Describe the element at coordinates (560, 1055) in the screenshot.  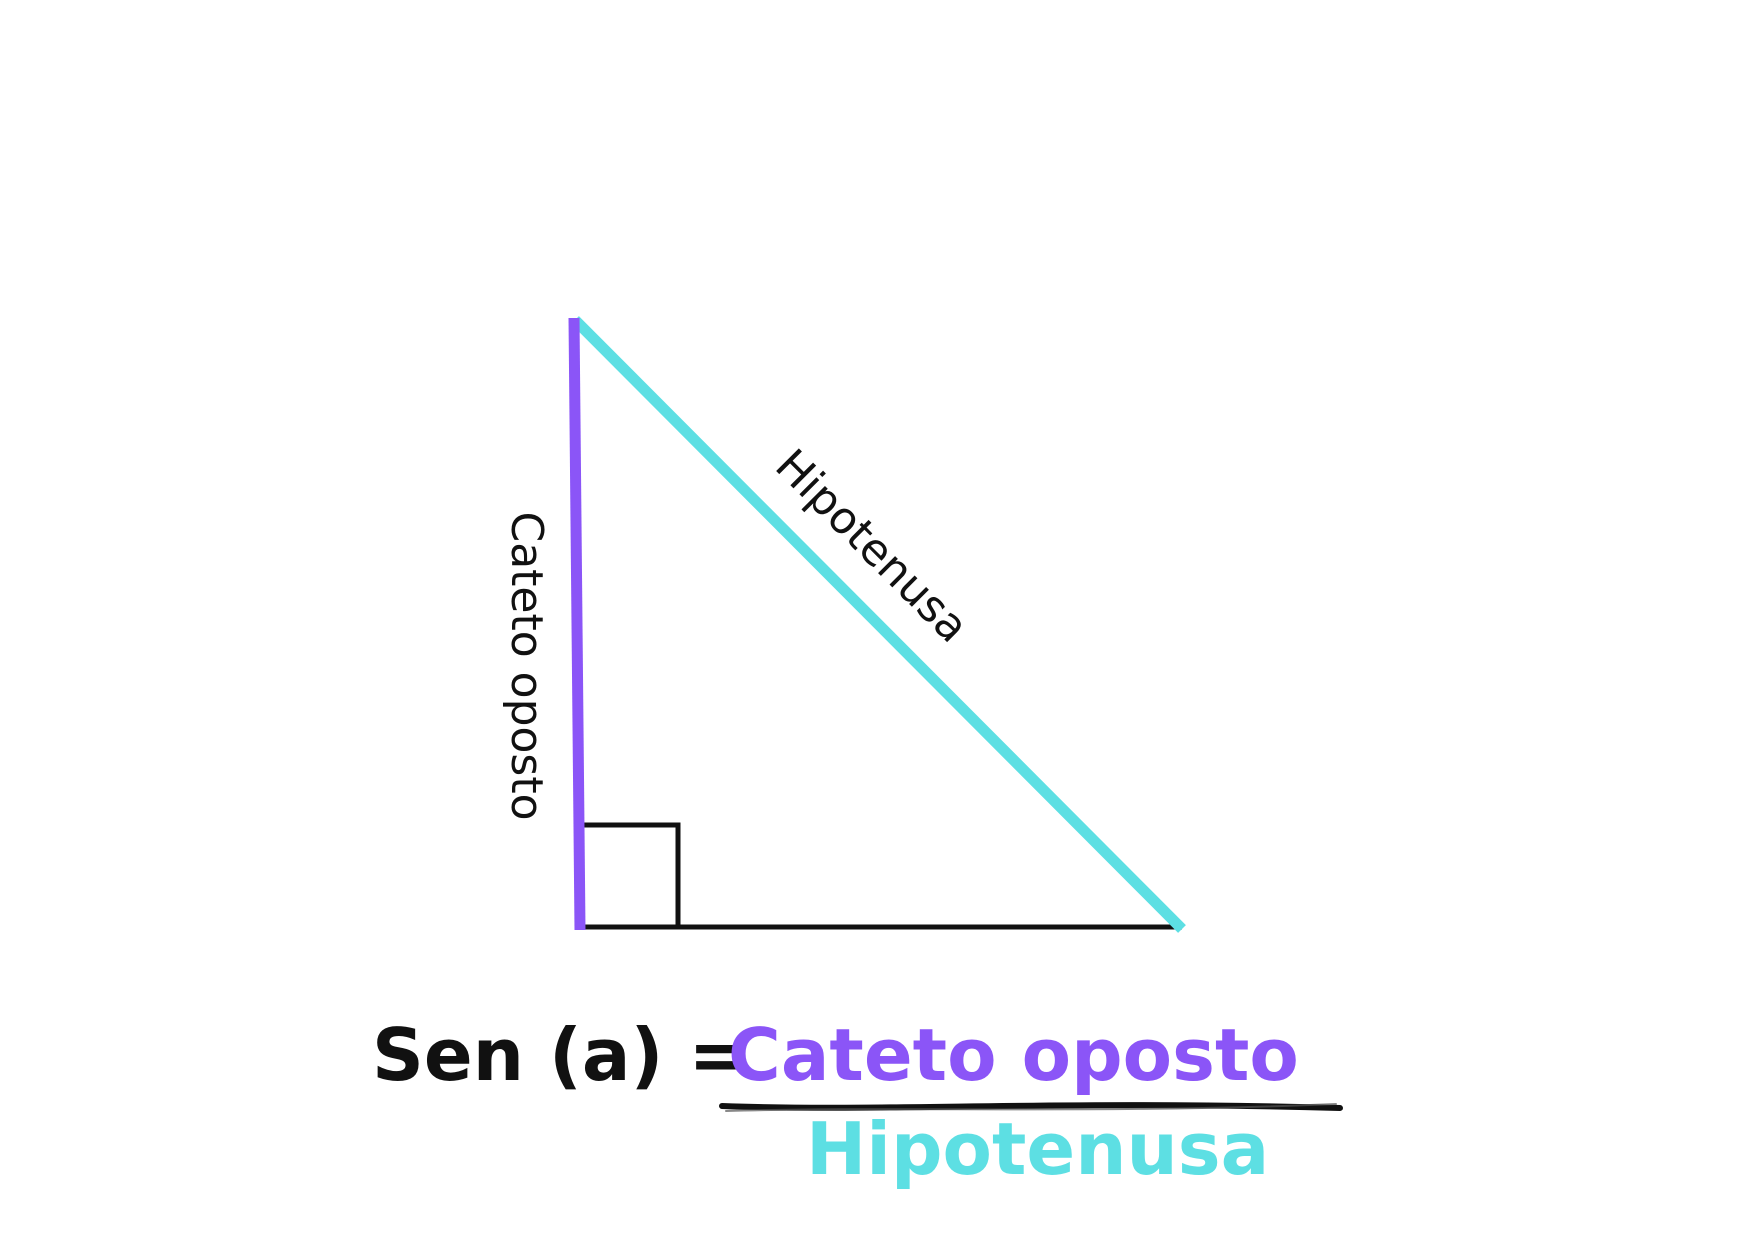
I see `formula-lhs: Sen (a) =` at that location.